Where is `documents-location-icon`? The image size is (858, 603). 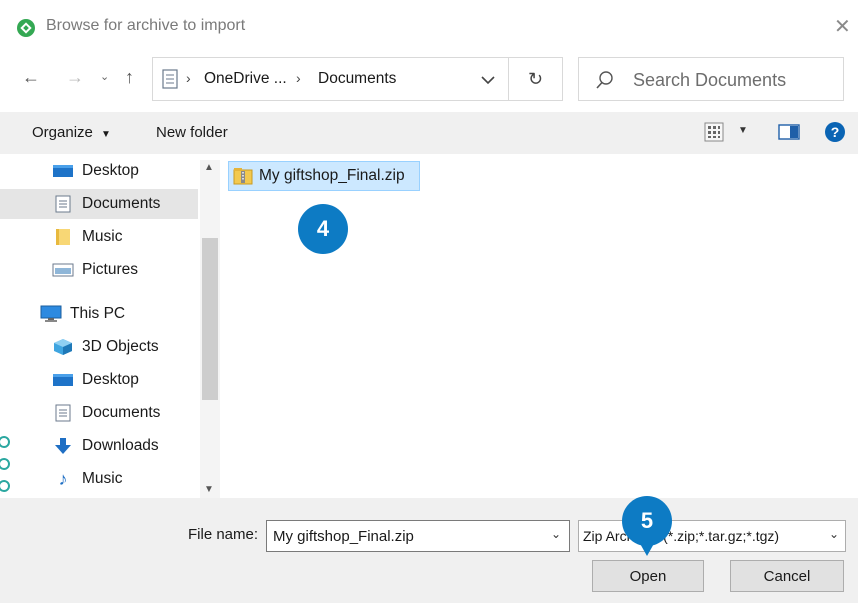 documents-location-icon is located at coordinates (170, 79).